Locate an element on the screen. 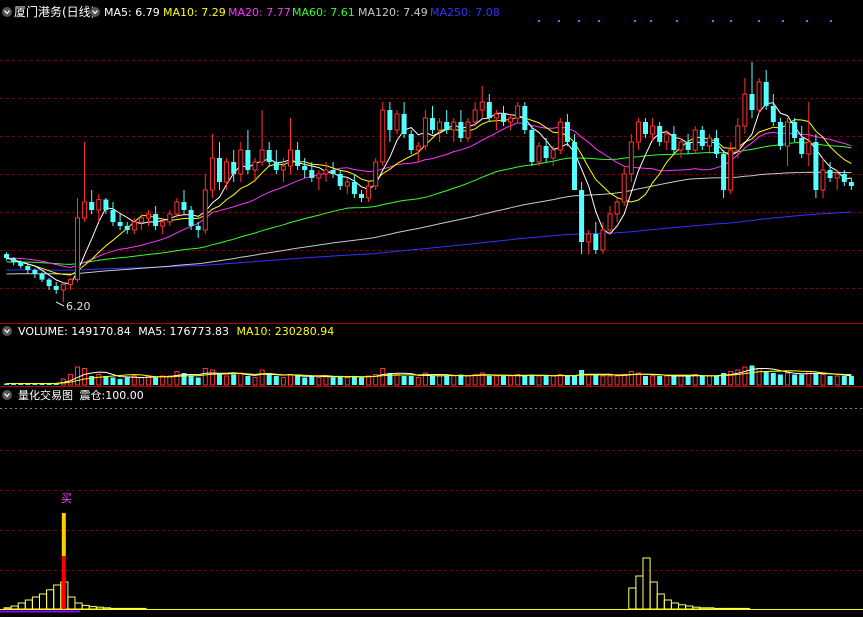 This screenshot has height=617, width=863. quant-collapse-icon is located at coordinates (7, 395).